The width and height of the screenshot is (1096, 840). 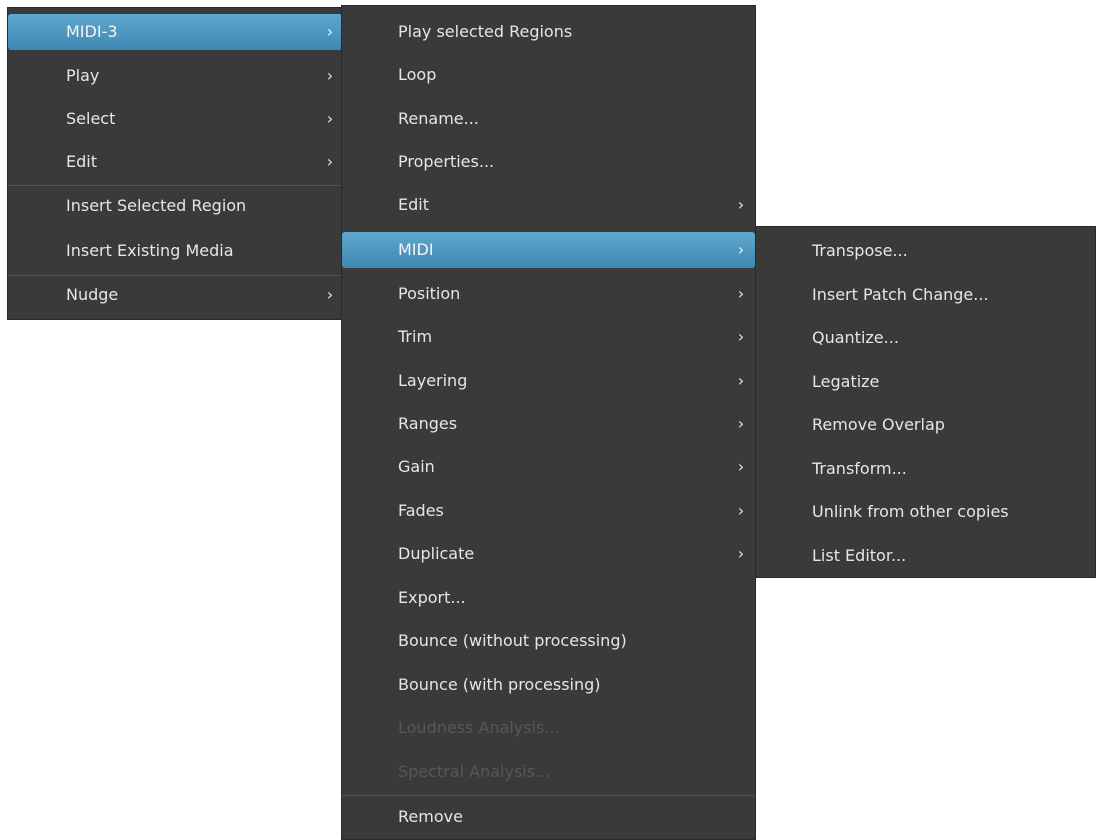 I want to click on menu-item-label: Unlink from other copies, so click(x=910, y=511).